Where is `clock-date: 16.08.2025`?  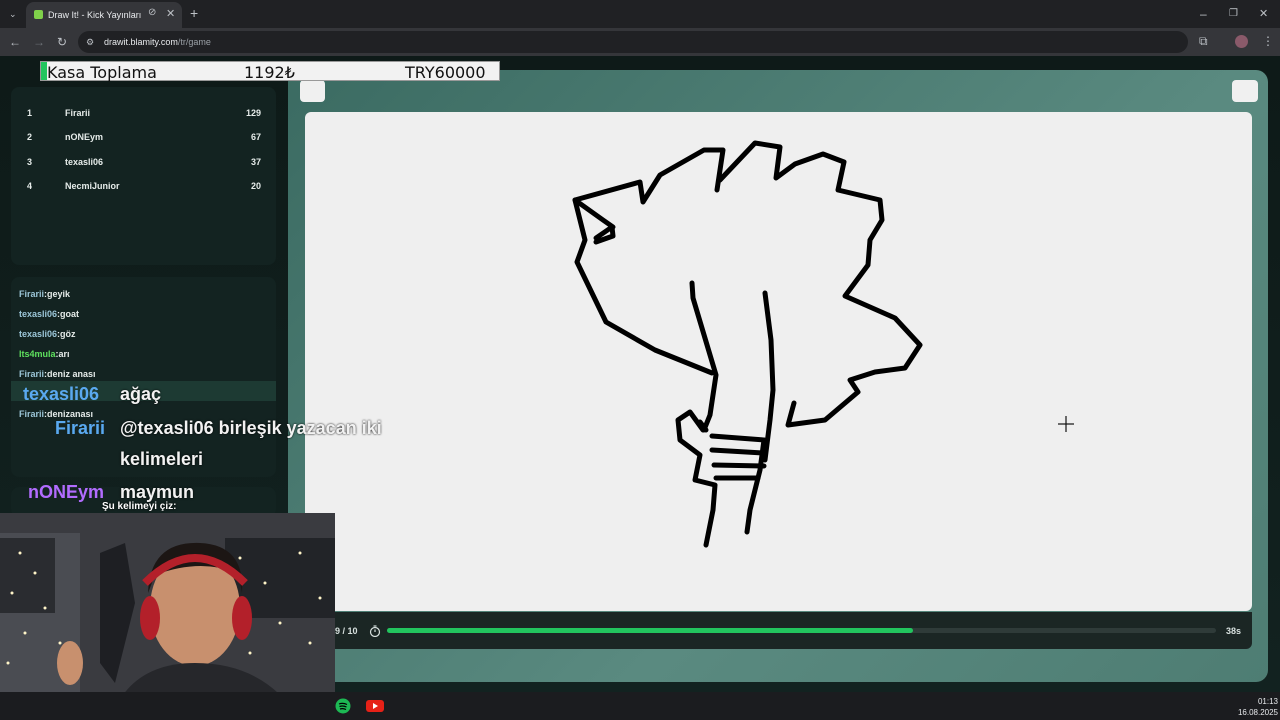
clock-date: 16.08.2025 is located at coordinates (1257, 712).